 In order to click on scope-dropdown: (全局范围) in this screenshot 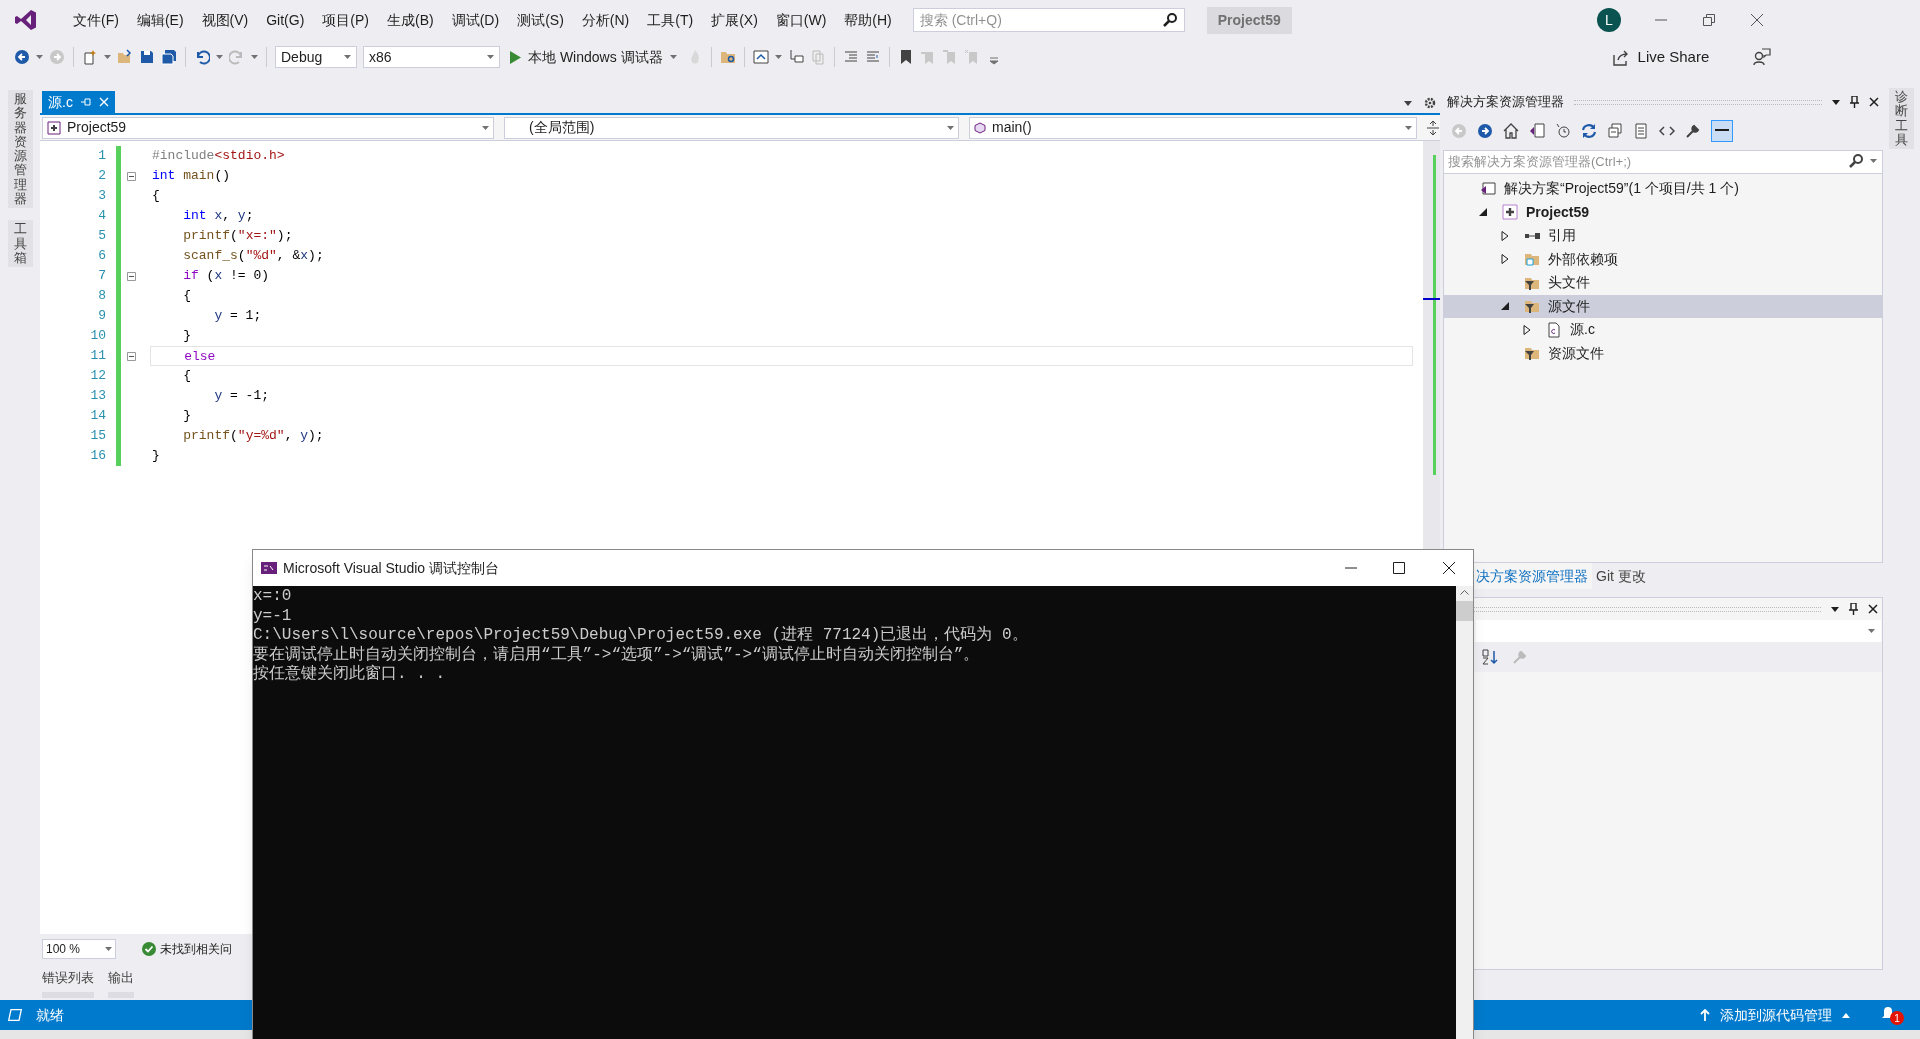, I will do `click(731, 127)`.